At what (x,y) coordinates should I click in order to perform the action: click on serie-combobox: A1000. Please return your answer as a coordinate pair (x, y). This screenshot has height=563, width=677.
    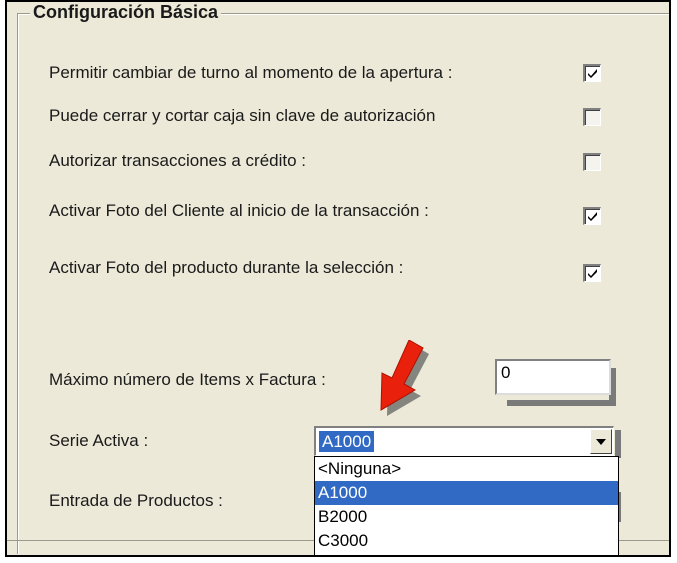
    Looking at the image, I should click on (464, 441).